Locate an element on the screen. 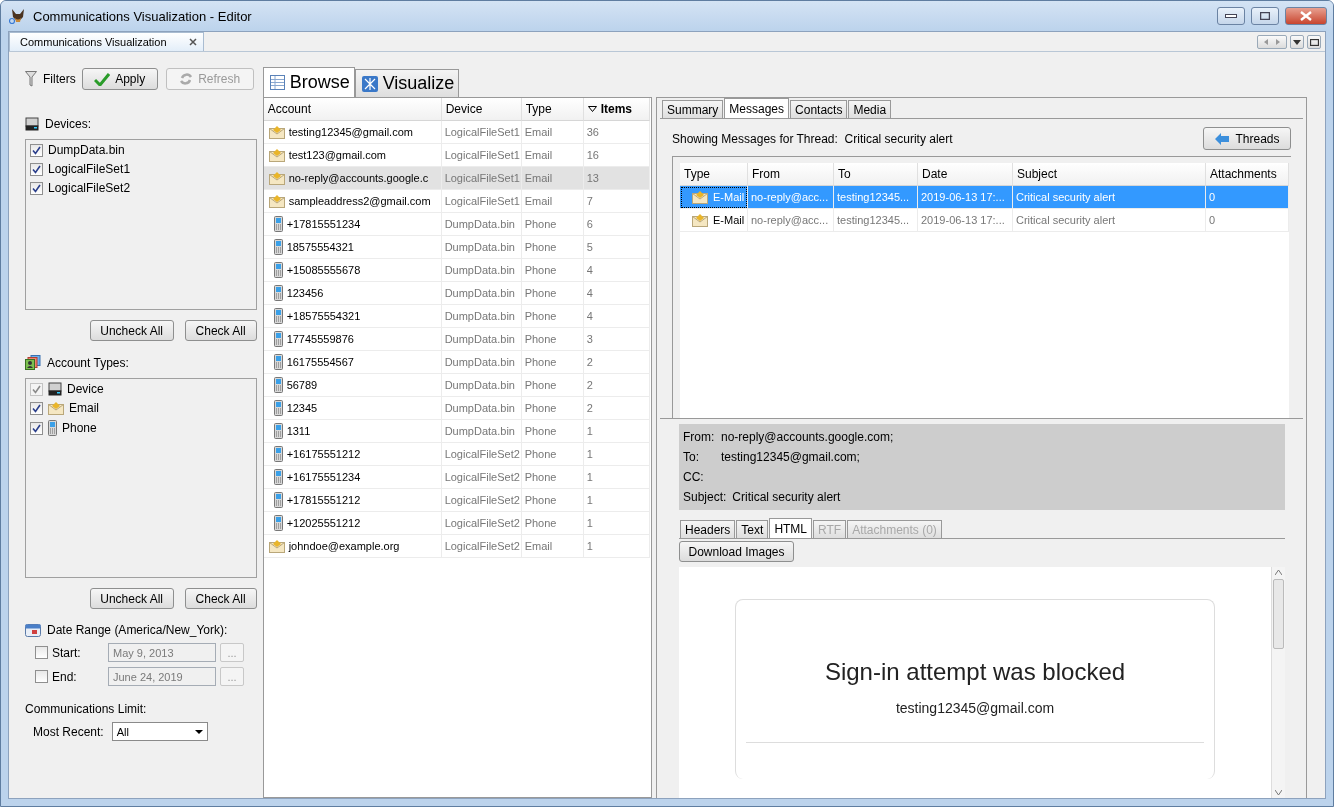 The width and height of the screenshot is (1334, 807). table-cell: 7 is located at coordinates (616, 201).